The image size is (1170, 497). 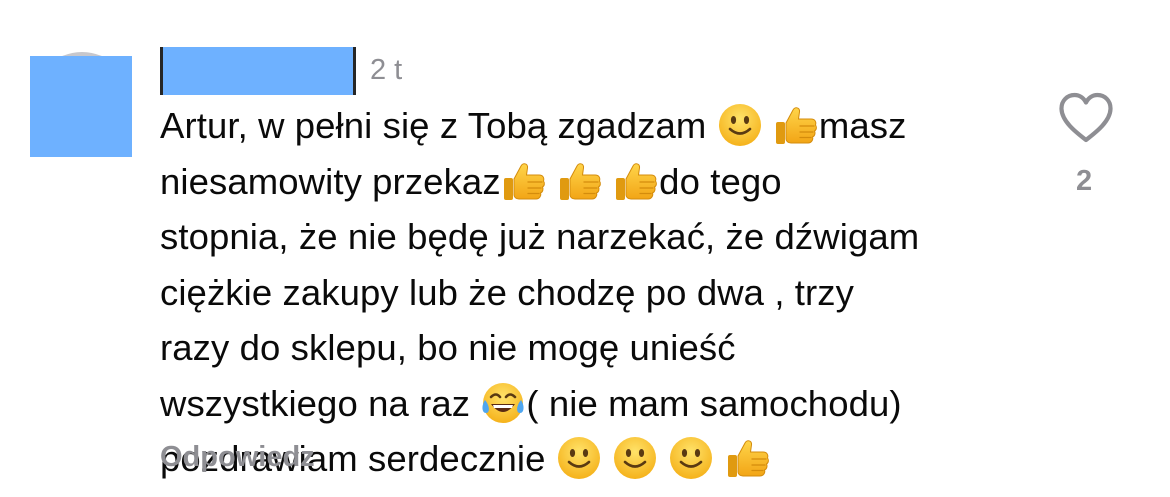 What do you see at coordinates (1084, 181) in the screenshot?
I see `like-count: 2` at bounding box center [1084, 181].